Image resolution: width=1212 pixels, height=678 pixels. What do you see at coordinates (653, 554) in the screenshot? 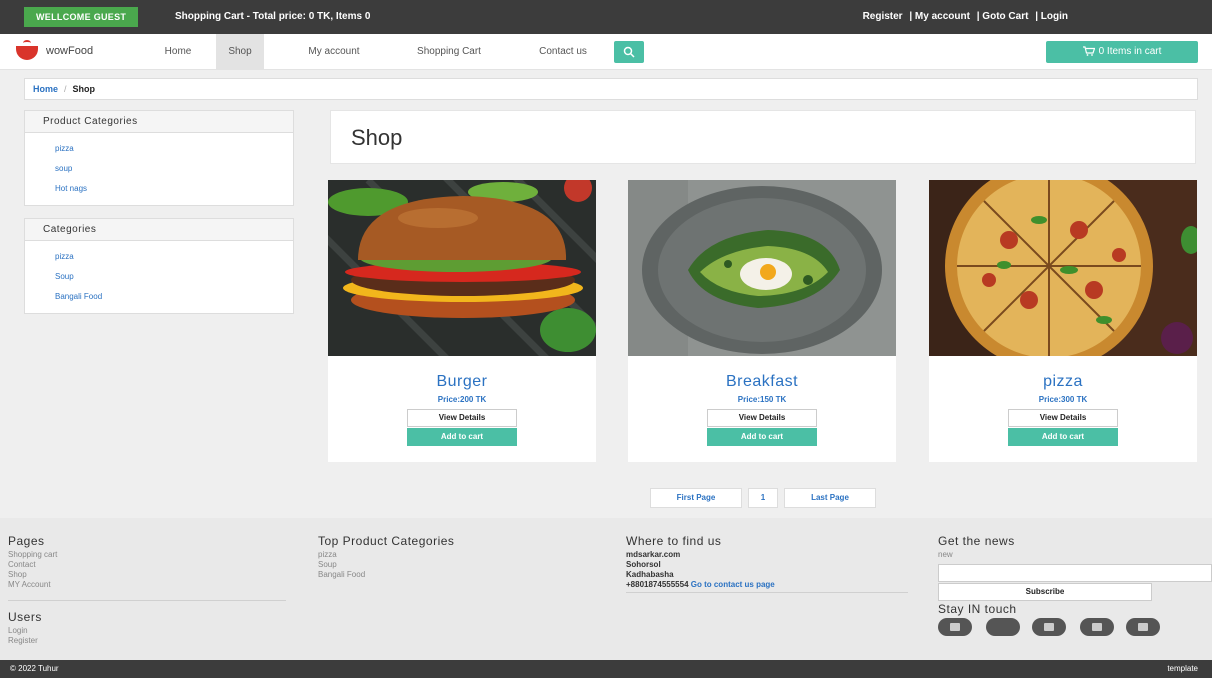
I see `footer-address-line: mdsarkar.com` at bounding box center [653, 554].